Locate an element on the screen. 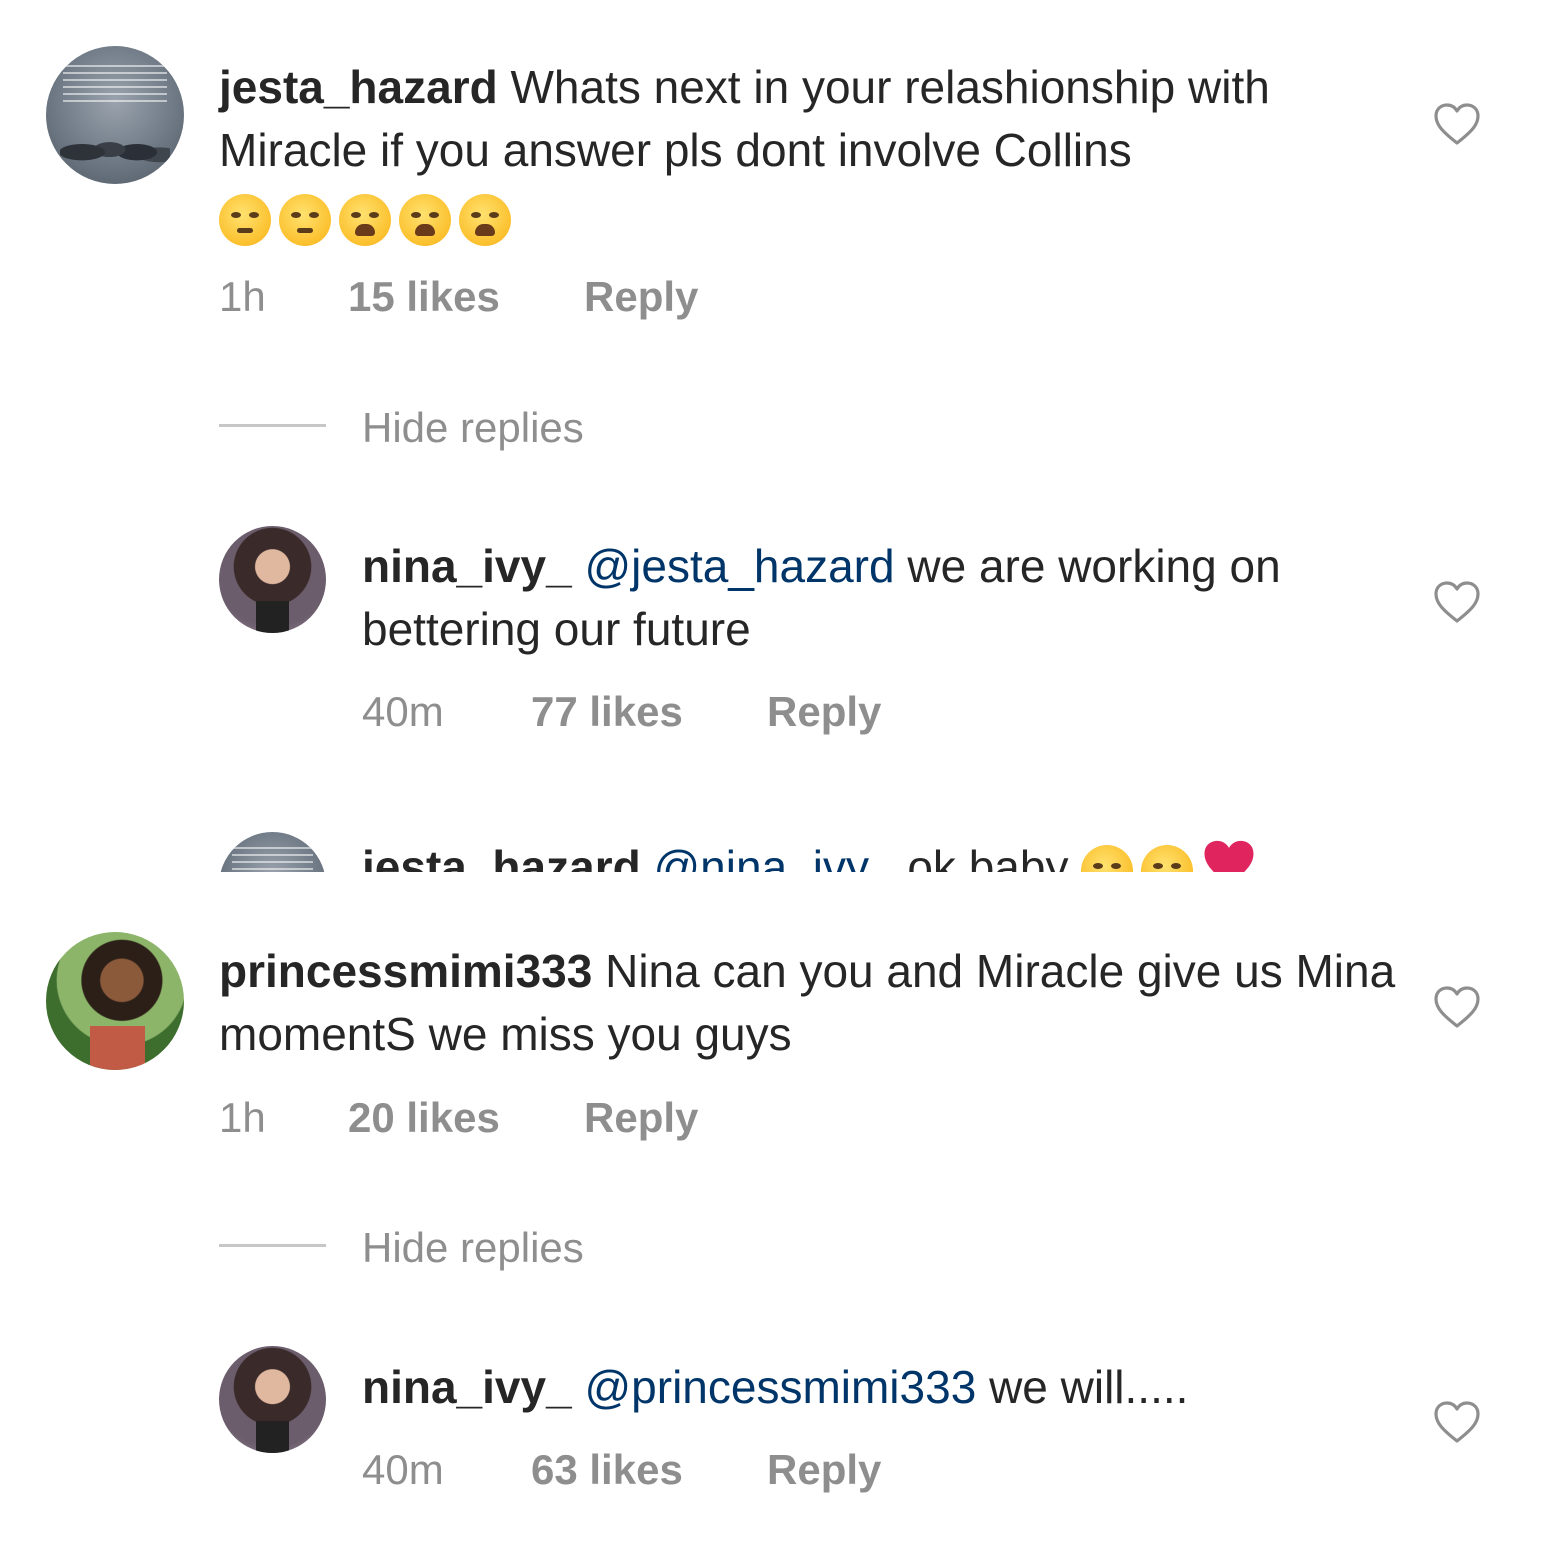 The image size is (1564, 1564). reply-text: jesta_hazard @nina_ivy_ ok baby is located at coordinates (912, 854).